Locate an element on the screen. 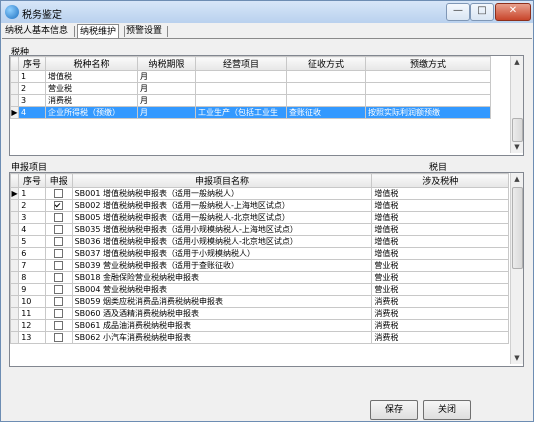  cell-no: 8 is located at coordinates (32, 277).